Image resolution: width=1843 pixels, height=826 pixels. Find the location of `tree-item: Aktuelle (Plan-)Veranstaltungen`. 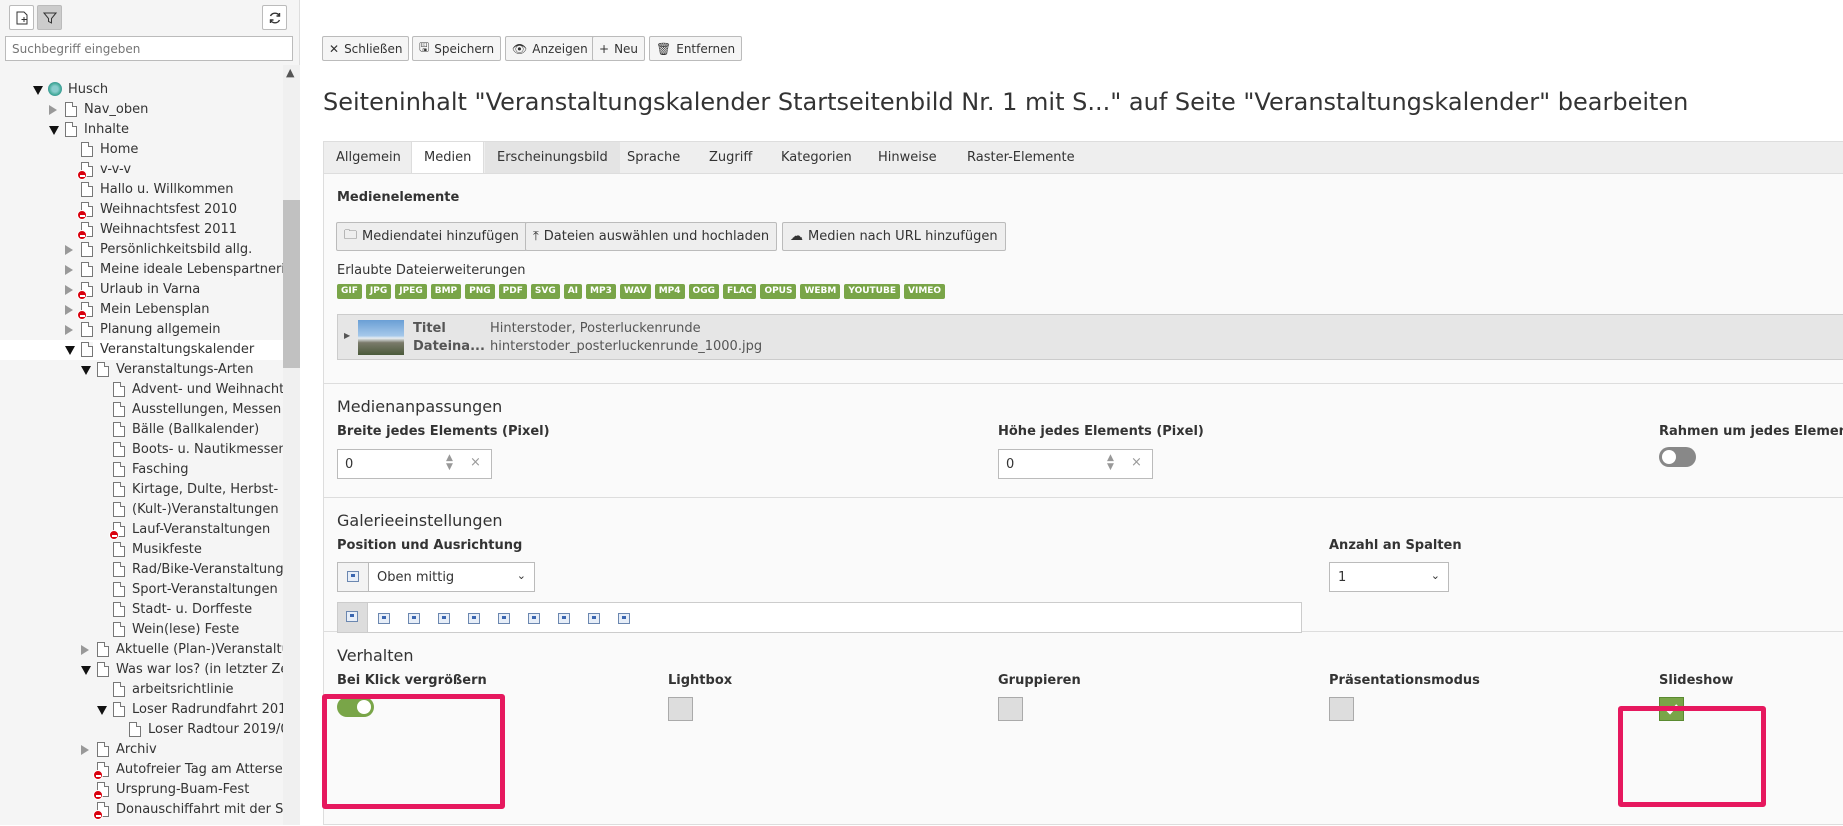

tree-item: Aktuelle (Plan-)Veranstaltungen is located at coordinates (141, 650).